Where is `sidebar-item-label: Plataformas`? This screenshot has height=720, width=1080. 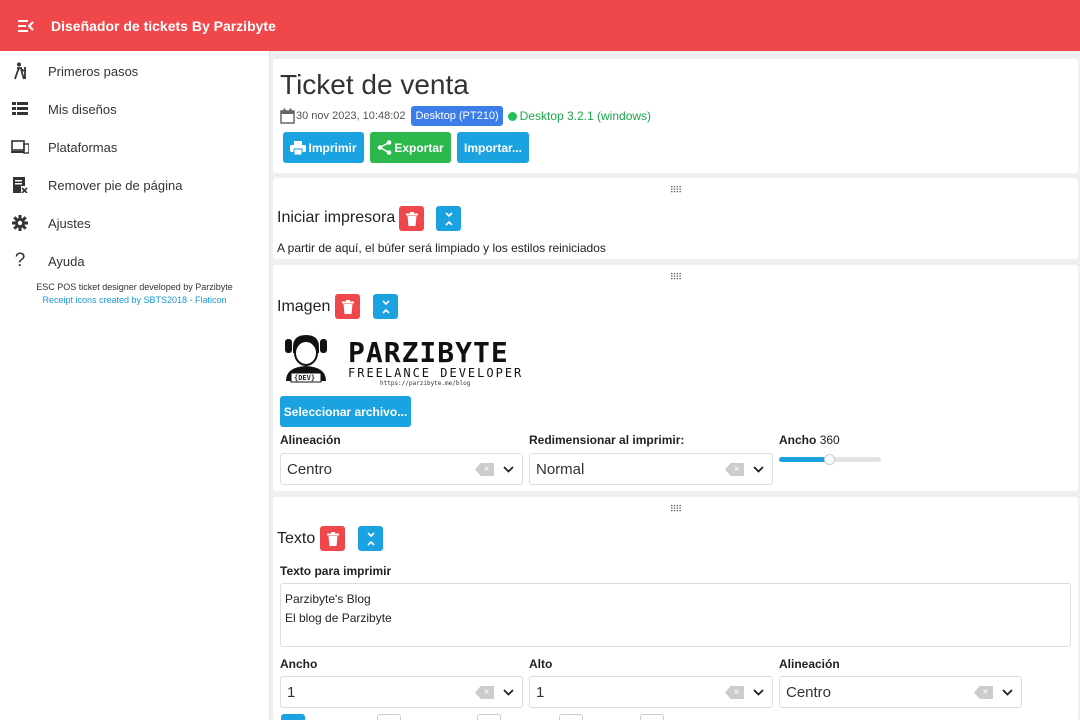 sidebar-item-label: Plataformas is located at coordinates (83, 147).